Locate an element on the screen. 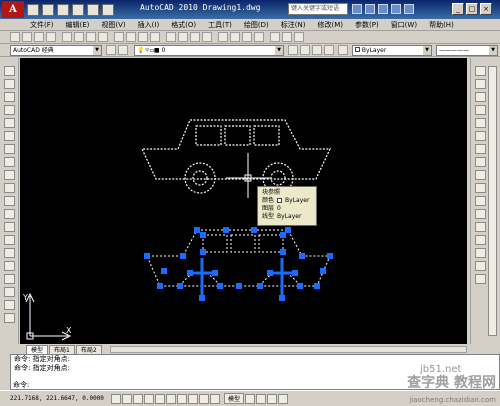 The image size is (500, 406). otrack-icon is located at coordinates (171, 398).